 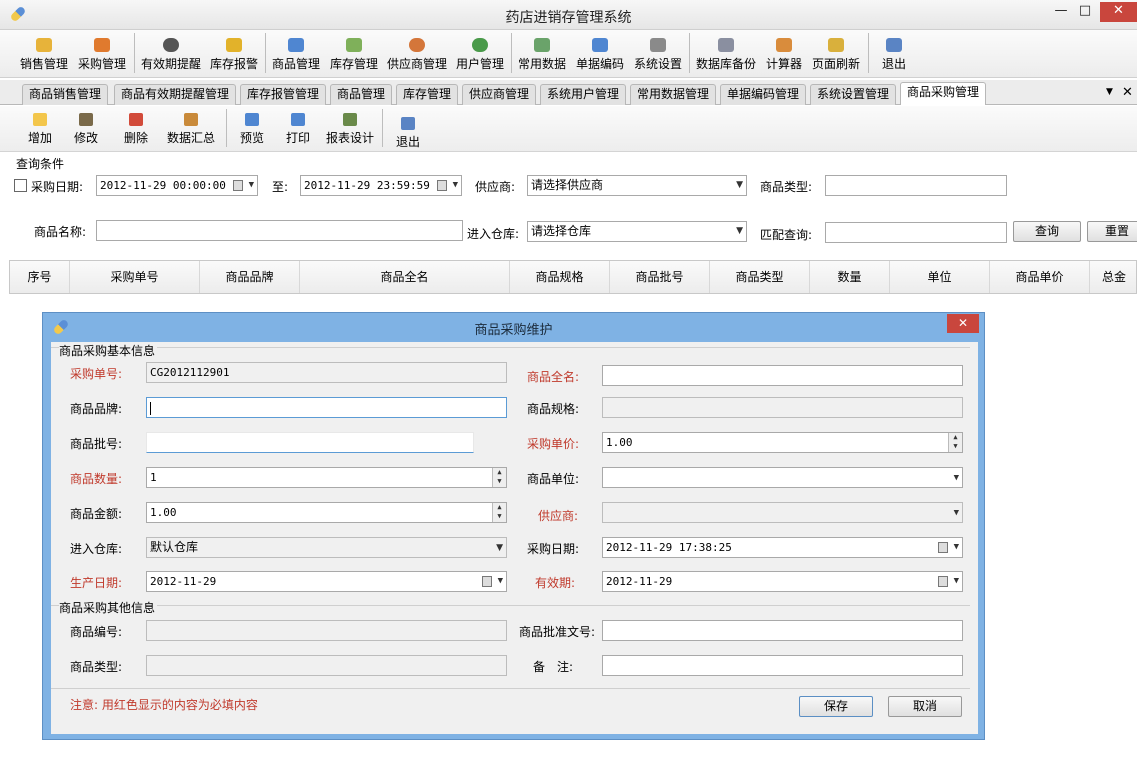 What do you see at coordinates (763, 94) in the screenshot?
I see `tab-doc-code: 单据编码管理` at bounding box center [763, 94].